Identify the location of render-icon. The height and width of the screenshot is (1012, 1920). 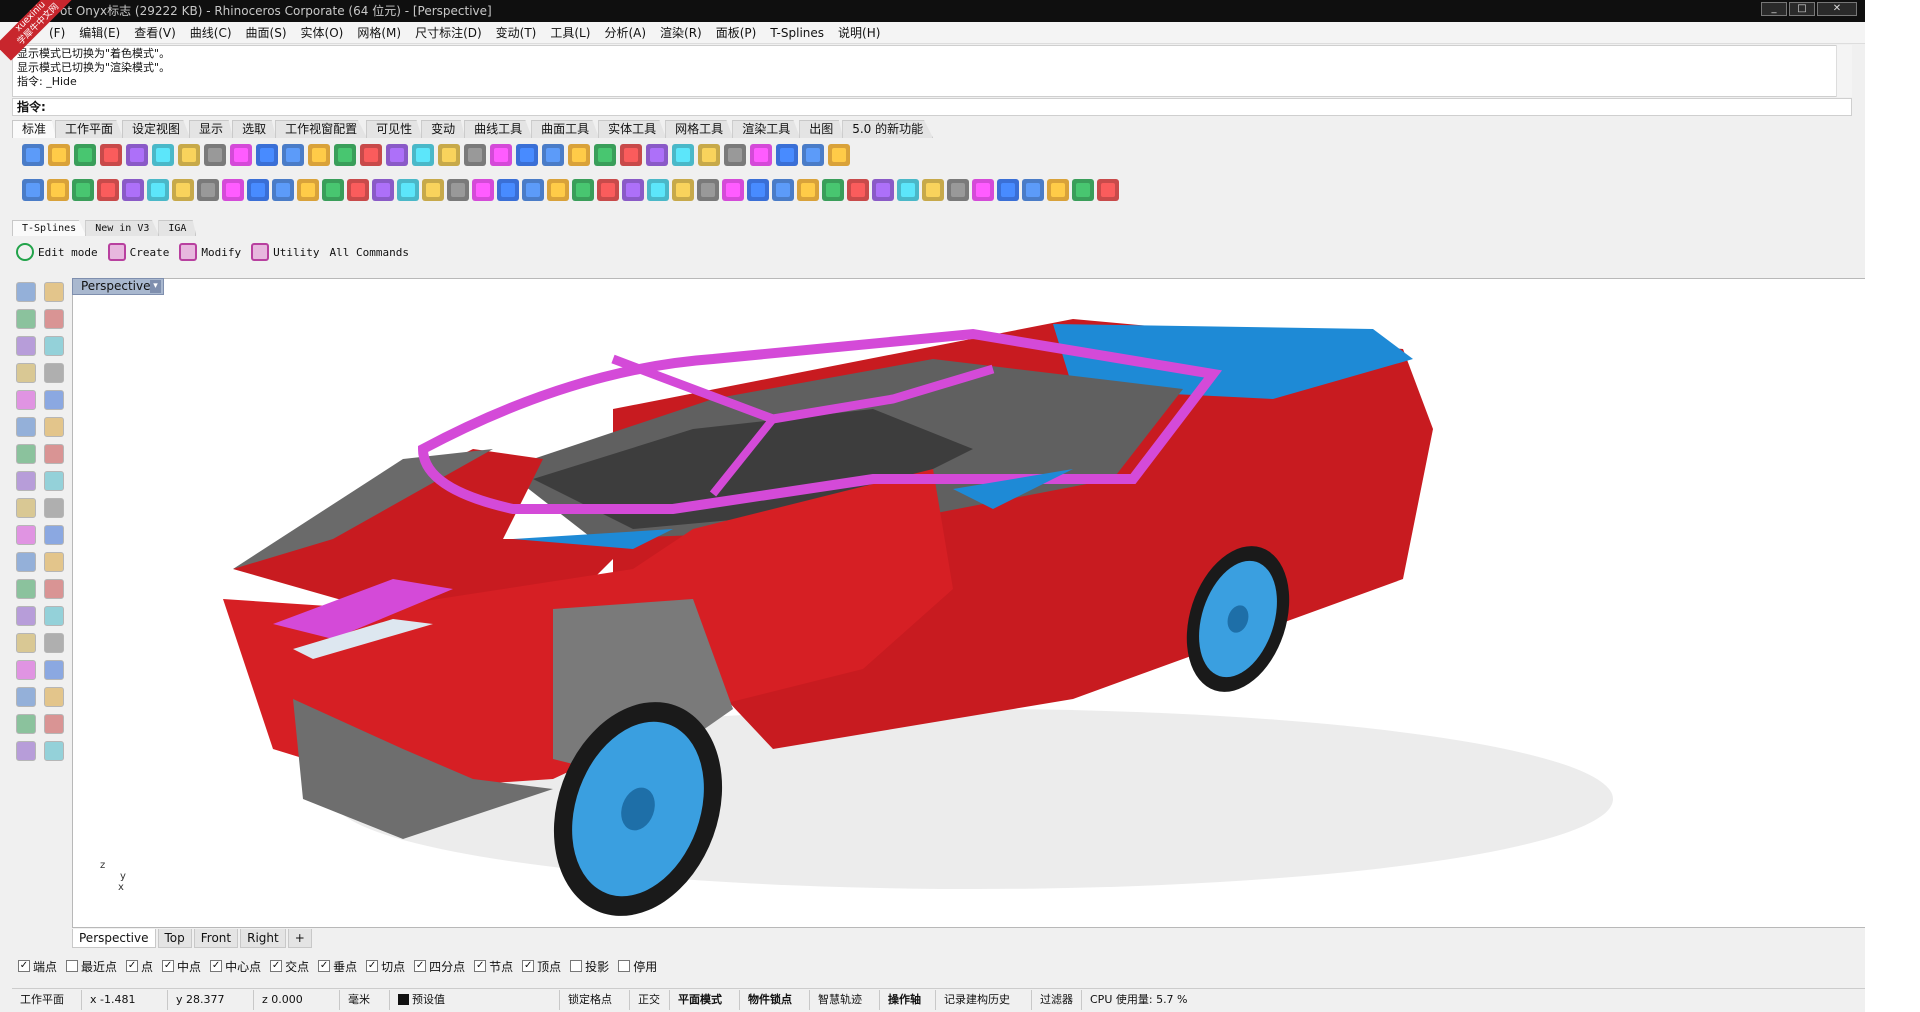
(709, 155).